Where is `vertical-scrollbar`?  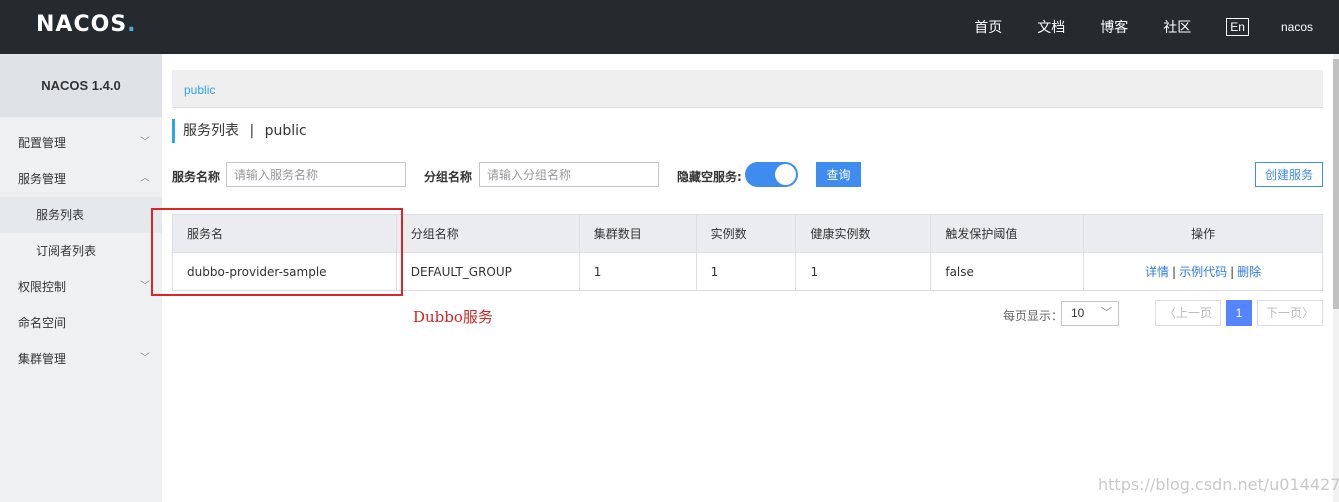
vertical-scrollbar is located at coordinates (1336, 278).